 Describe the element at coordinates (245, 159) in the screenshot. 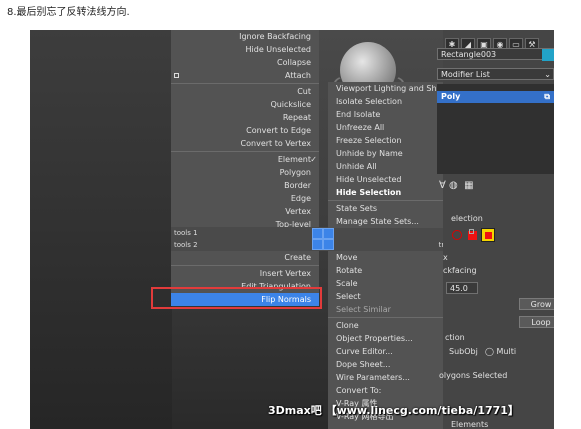

I see `menu-item-element: Element ✓` at that location.